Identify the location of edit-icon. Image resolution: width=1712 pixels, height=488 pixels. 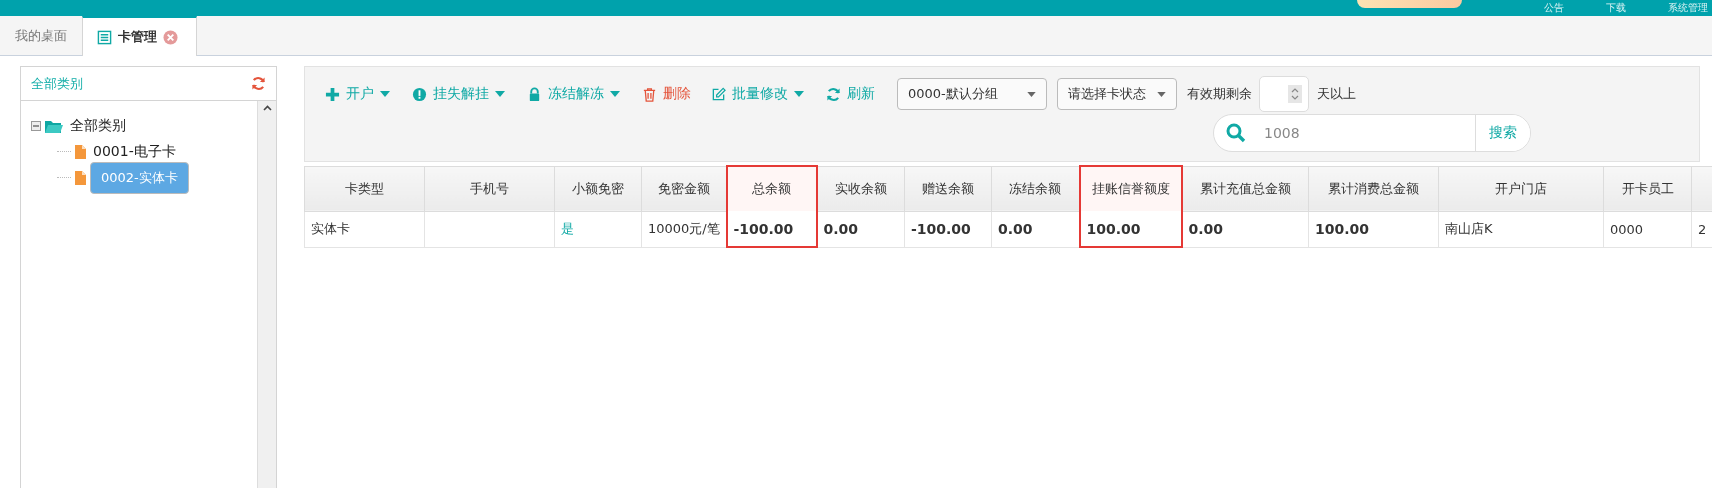
(718, 94).